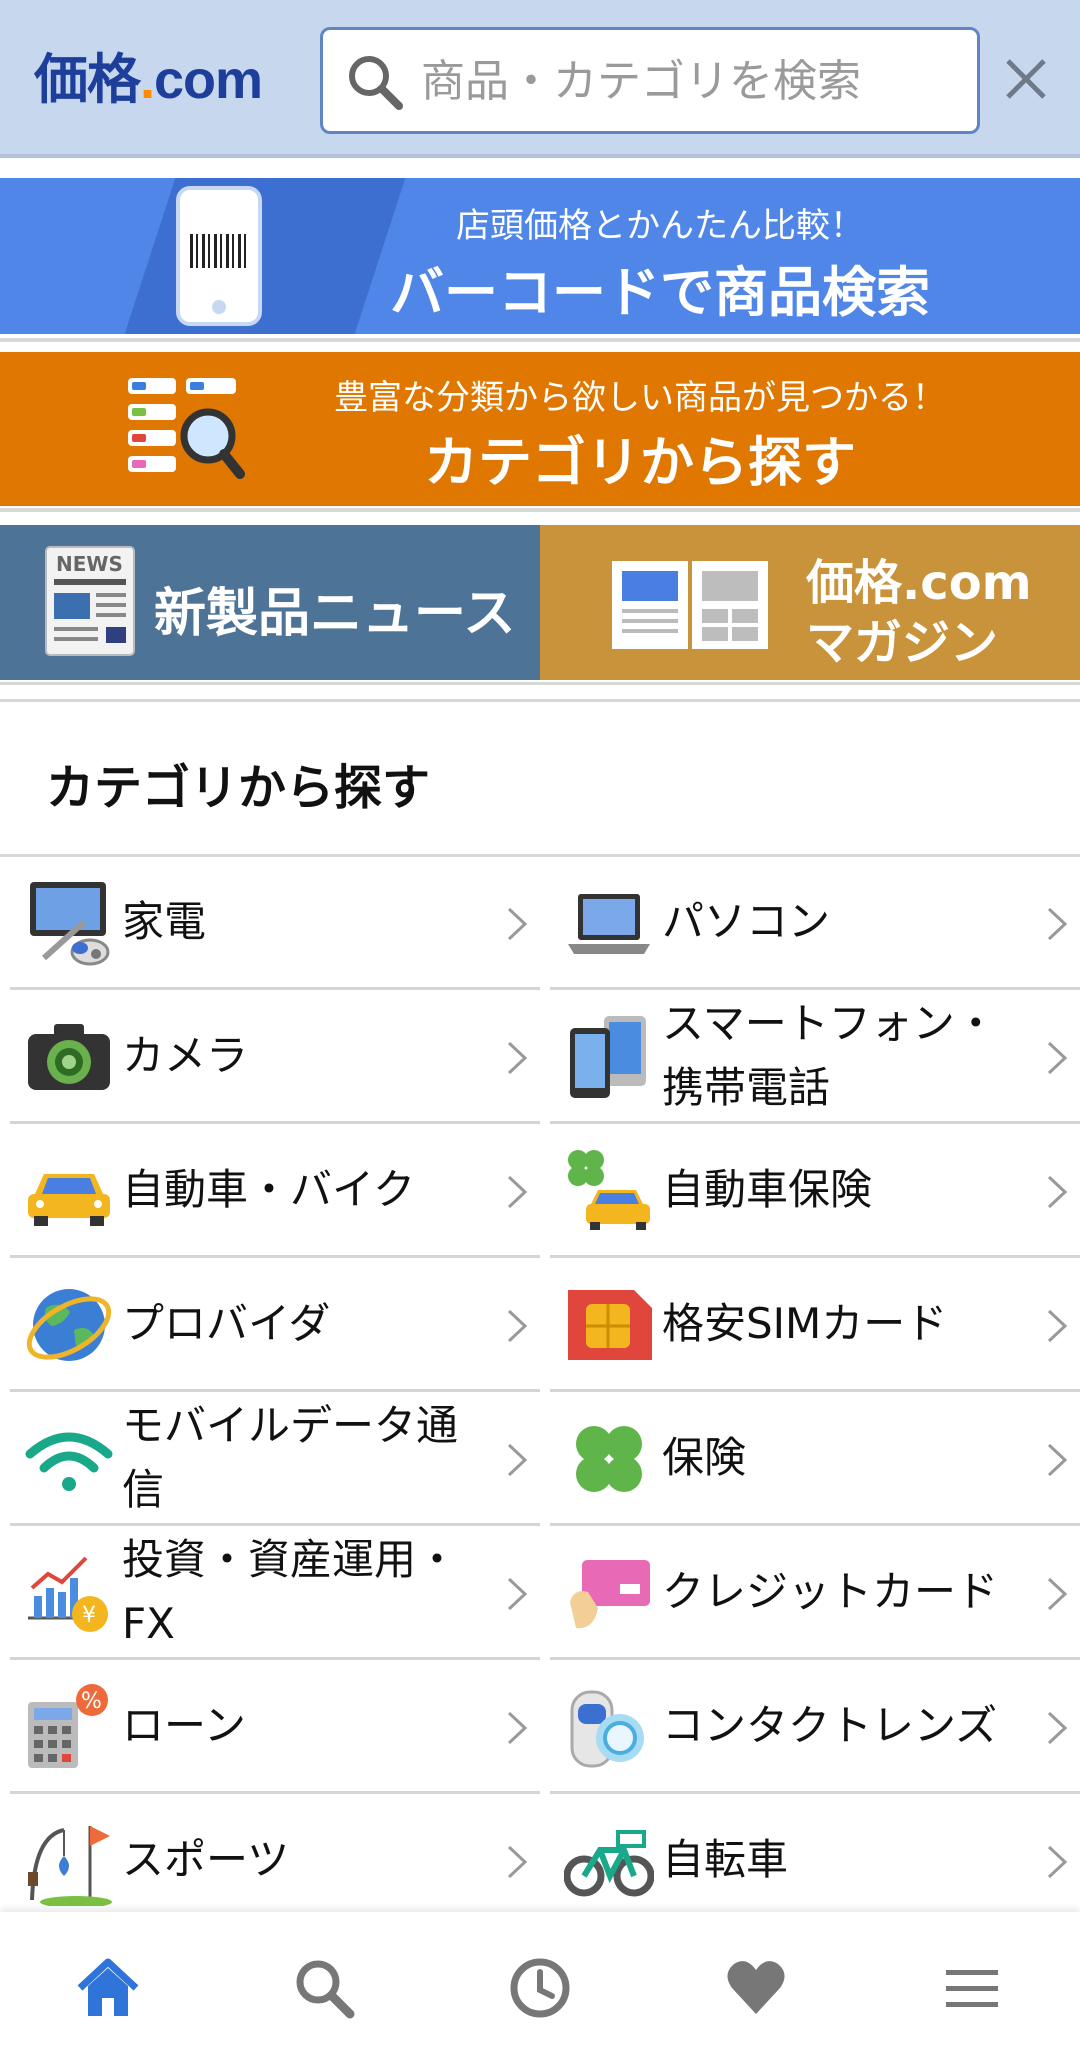 The width and height of the screenshot is (1080, 2065). What do you see at coordinates (335, 614) in the screenshot?
I see `news-banner-label: 新製品ニュース` at bounding box center [335, 614].